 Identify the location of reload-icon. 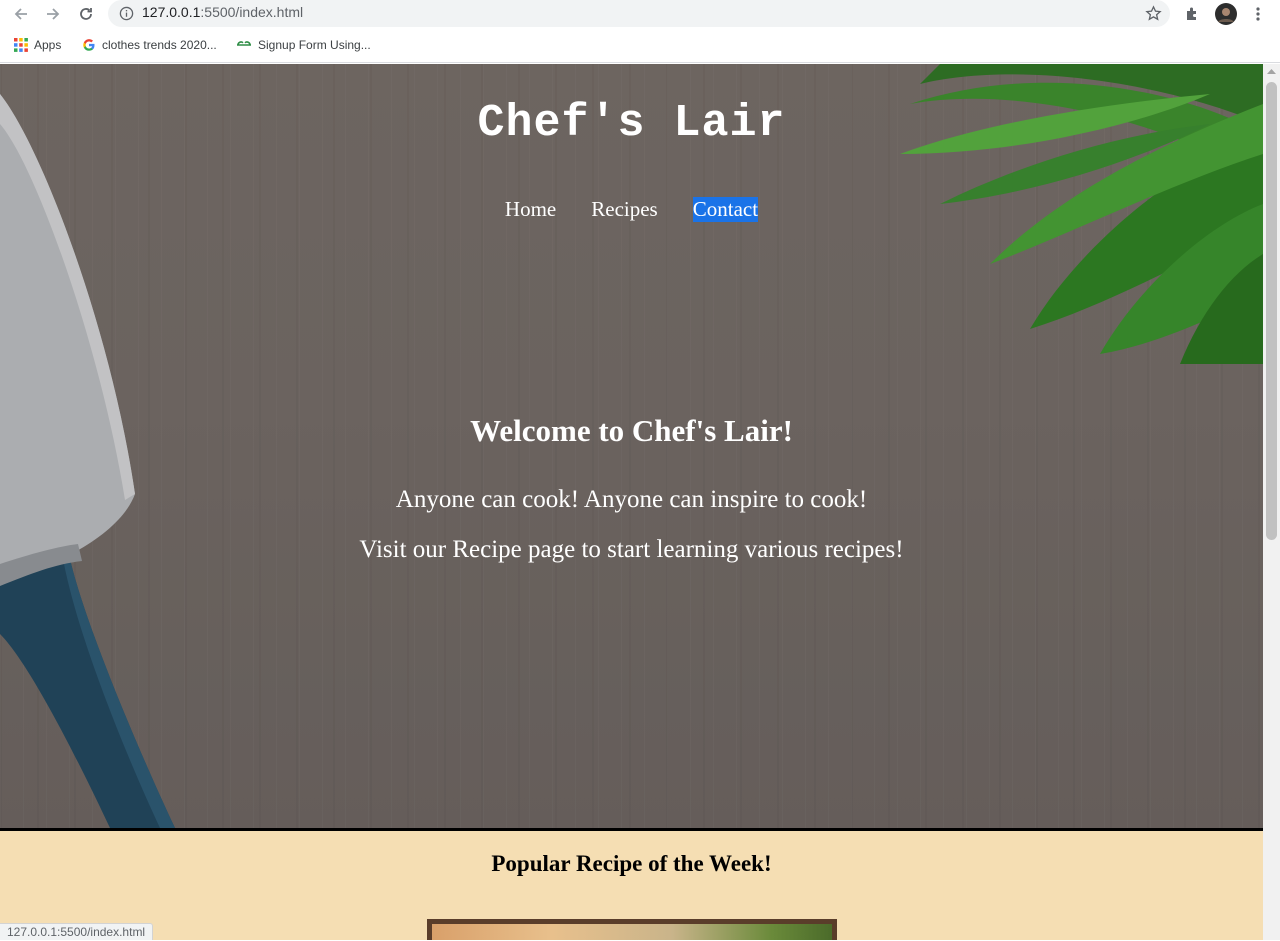
(86, 14).